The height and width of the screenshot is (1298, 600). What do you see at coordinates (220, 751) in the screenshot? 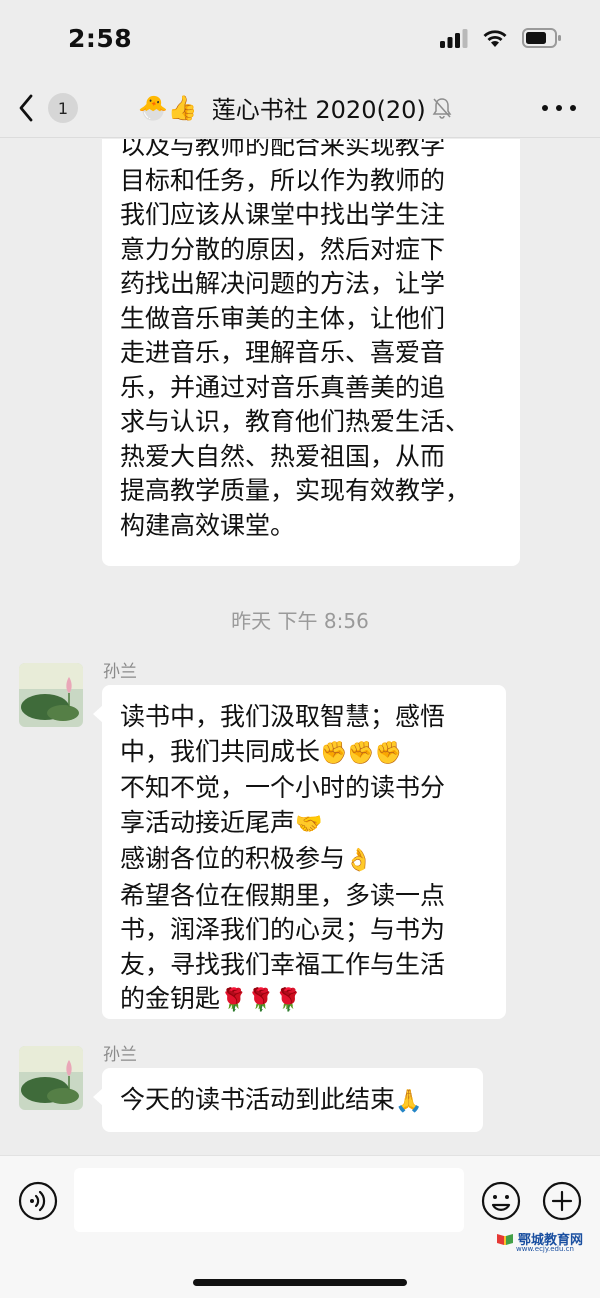
I see `message-text: 中，我们共同成长` at bounding box center [220, 751].